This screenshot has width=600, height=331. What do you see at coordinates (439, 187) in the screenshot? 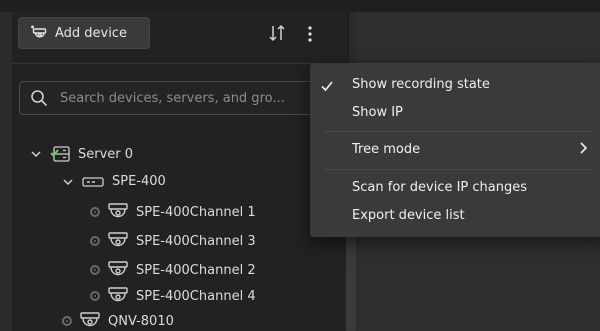
I see `menu-item-scan-ip-changes: Scan for device IP changes` at bounding box center [439, 187].